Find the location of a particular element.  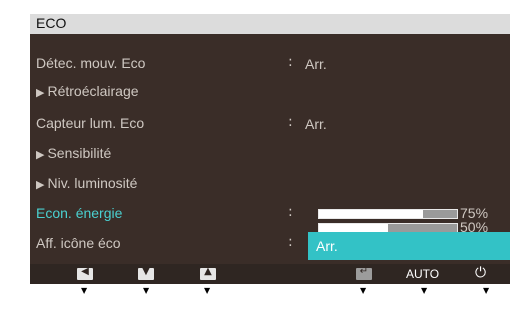

control-key-bar: ◀ ▼ ▲ ↵ AUTO ⏻ is located at coordinates (270, 274).